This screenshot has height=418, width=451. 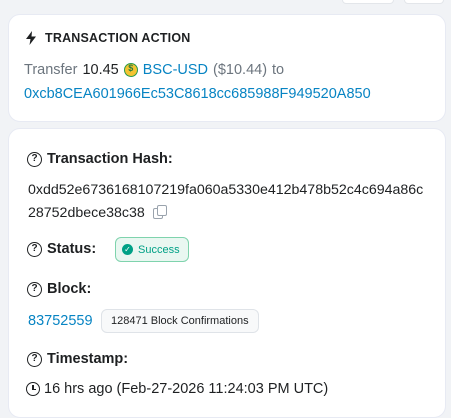 I want to click on status-label-row: ? Status:, so click(x=61, y=249).